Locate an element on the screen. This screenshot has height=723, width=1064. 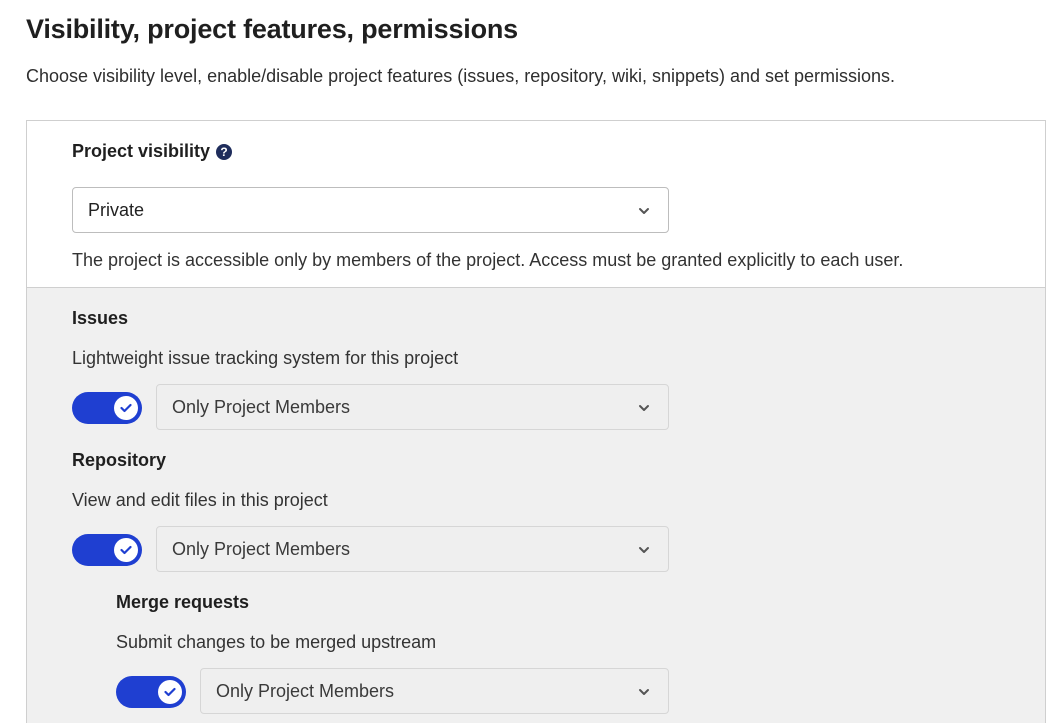
repository-toggle is located at coordinates (107, 550).